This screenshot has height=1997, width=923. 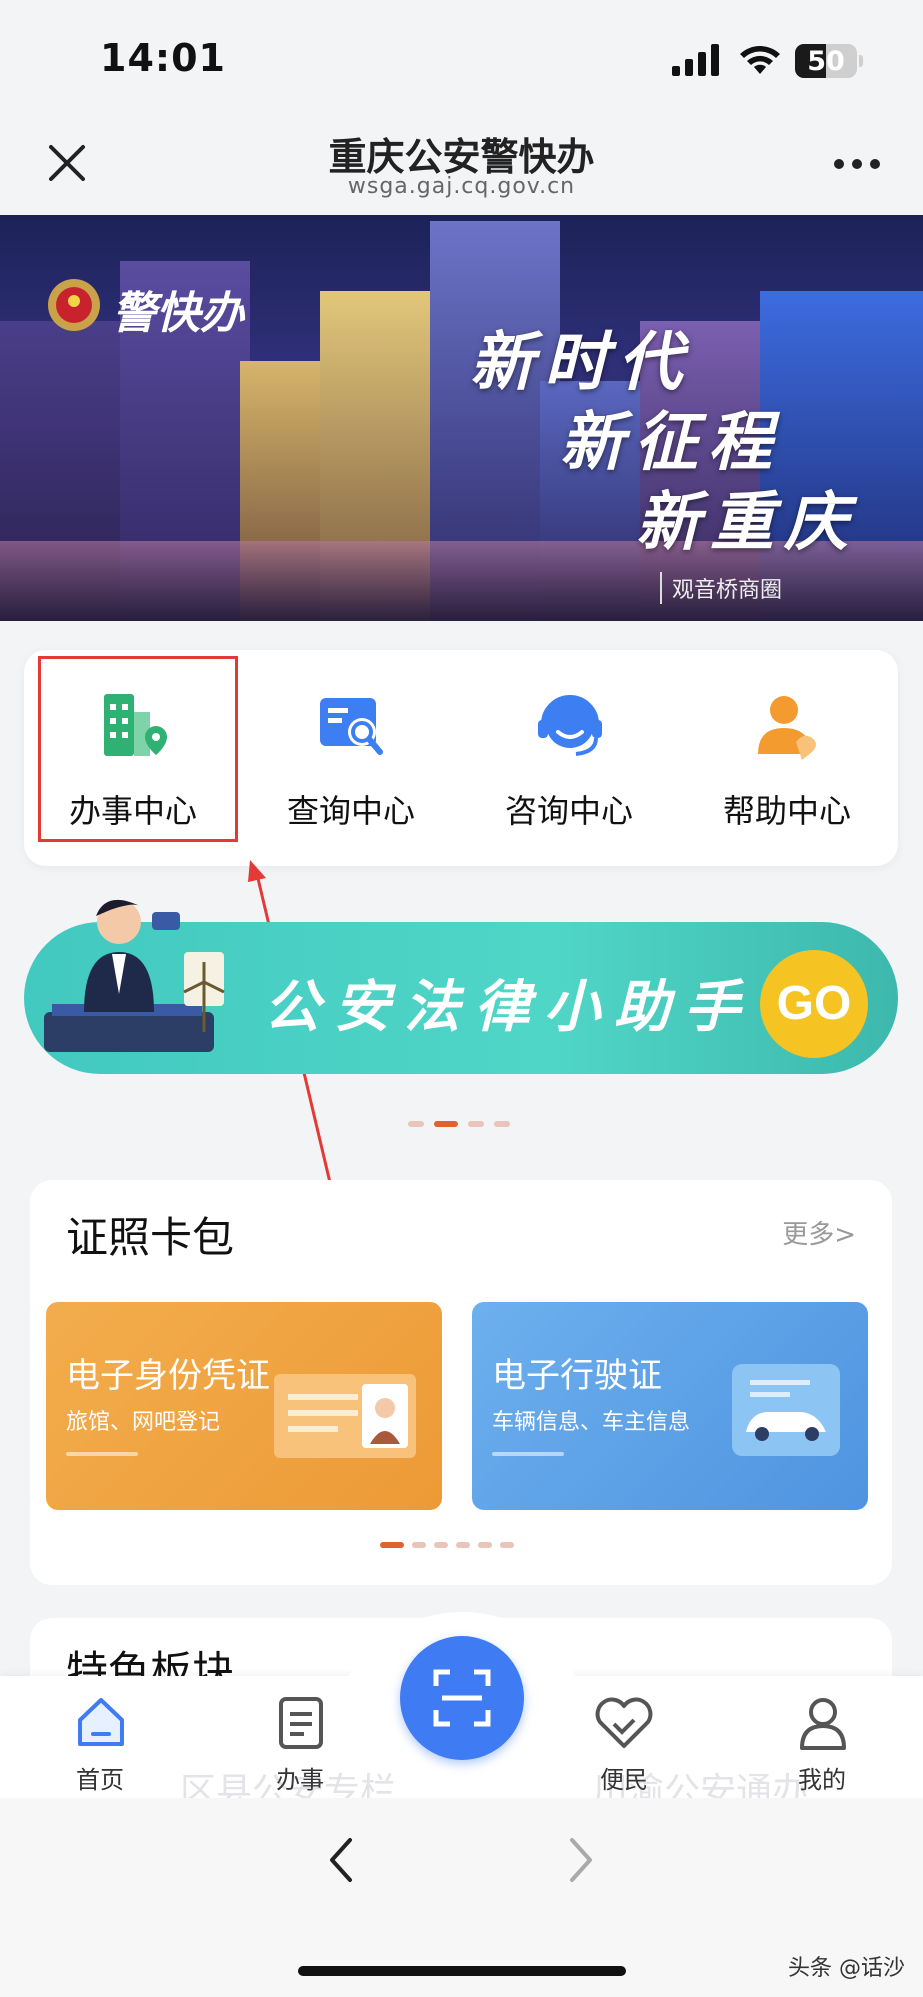 I want to click on highlight-box, so click(x=138, y=749).